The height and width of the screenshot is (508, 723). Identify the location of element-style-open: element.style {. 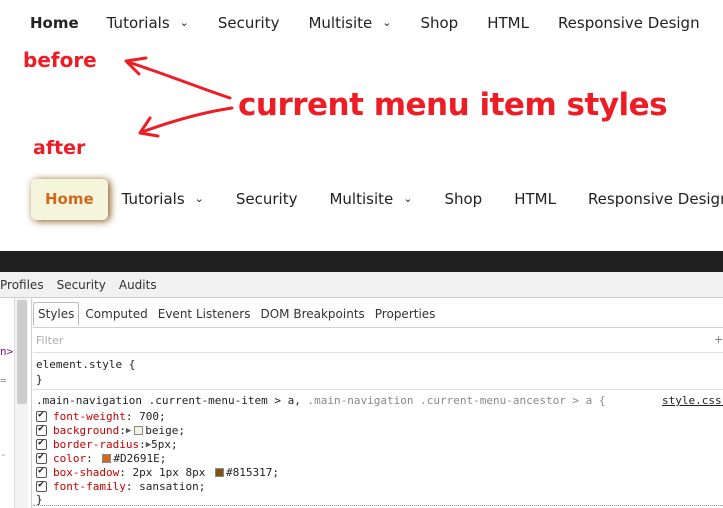
(86, 364).